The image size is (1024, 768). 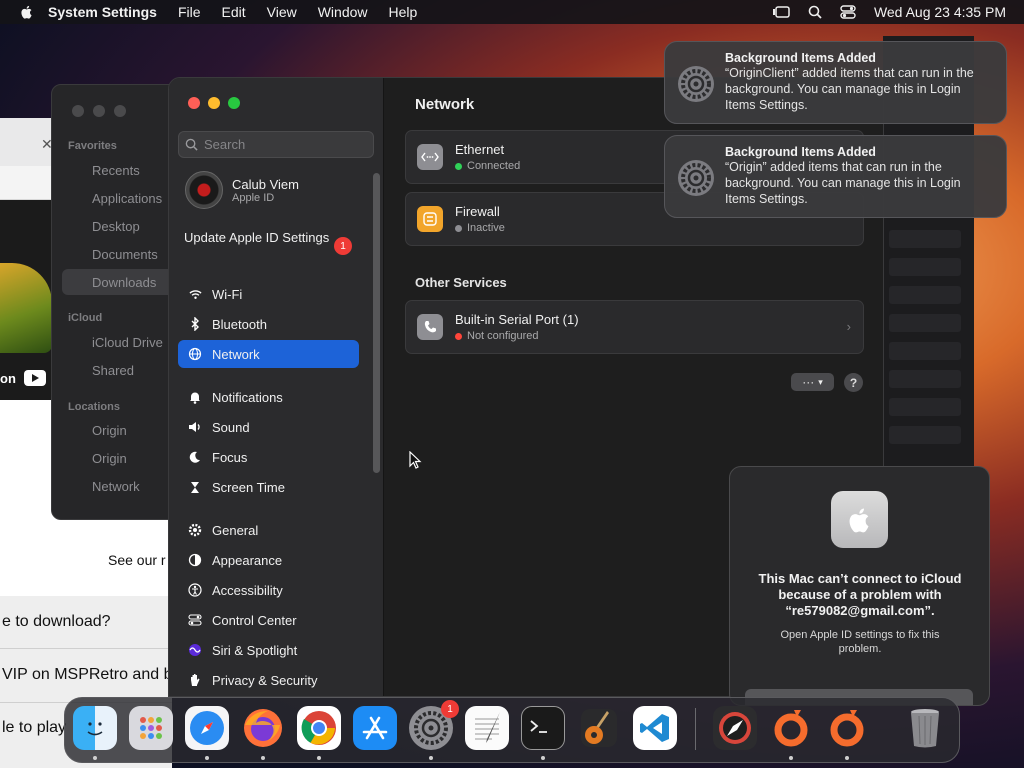 I want to click on menu-window: Window, so click(x=343, y=12).